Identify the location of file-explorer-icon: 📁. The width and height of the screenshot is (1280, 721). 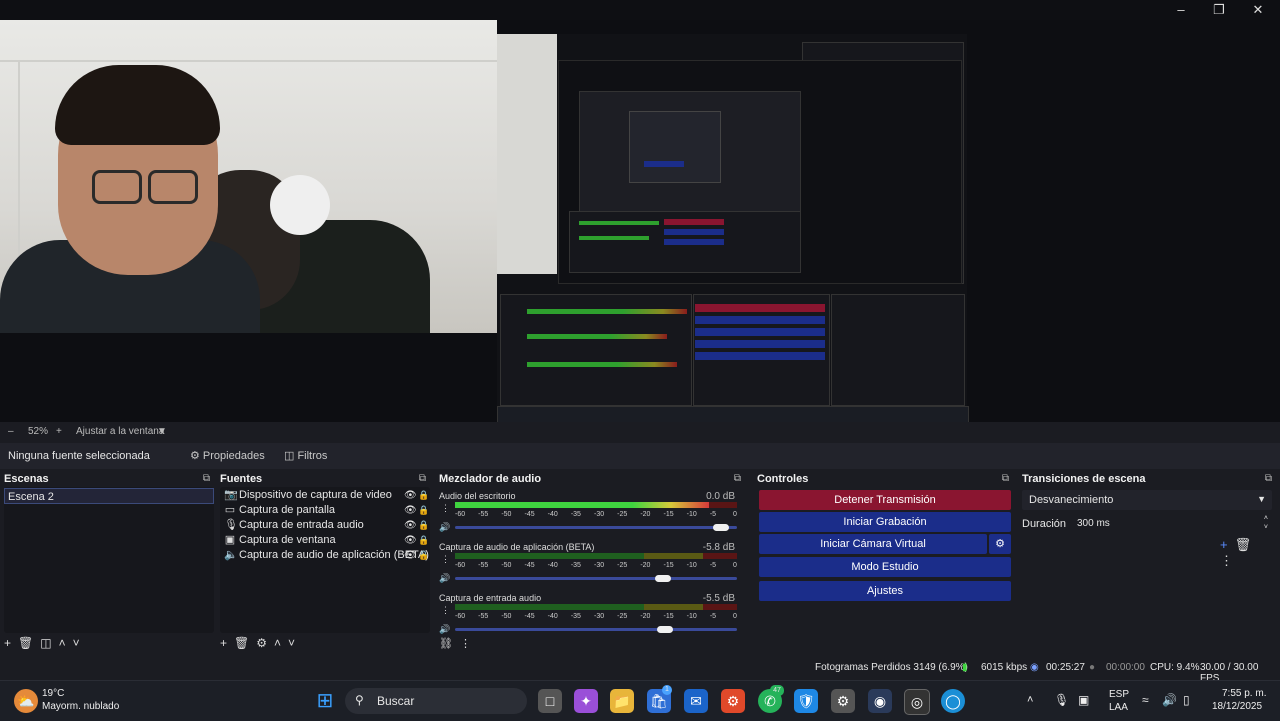
(622, 701).